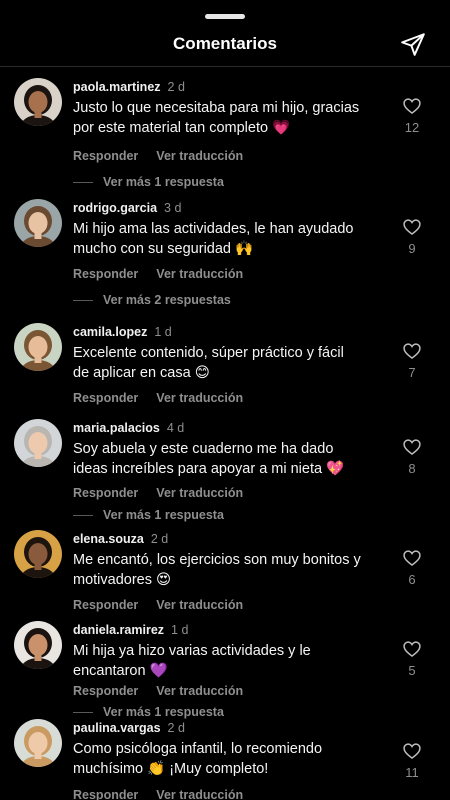 The image size is (450, 800). What do you see at coordinates (175, 428) in the screenshot?
I see `comment-time: 4 d` at bounding box center [175, 428].